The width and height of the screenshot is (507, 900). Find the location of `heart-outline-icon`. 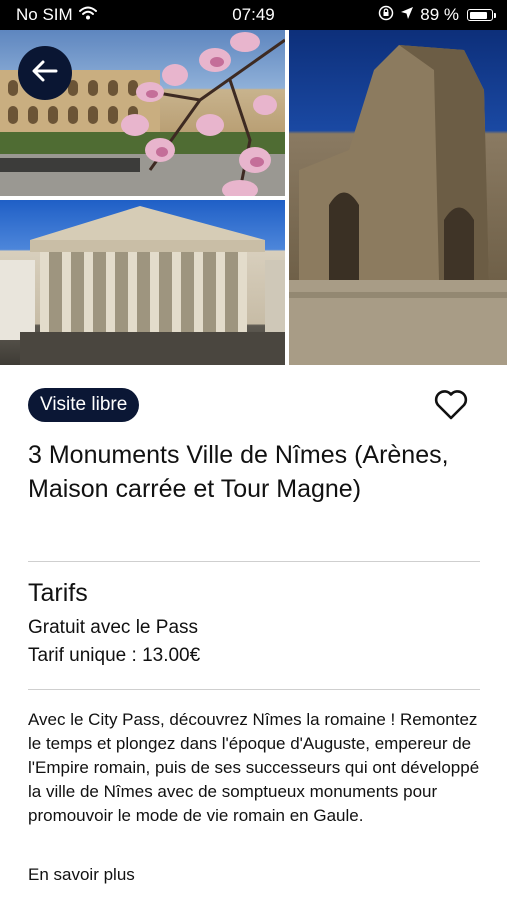

heart-outline-icon is located at coordinates (451, 409).